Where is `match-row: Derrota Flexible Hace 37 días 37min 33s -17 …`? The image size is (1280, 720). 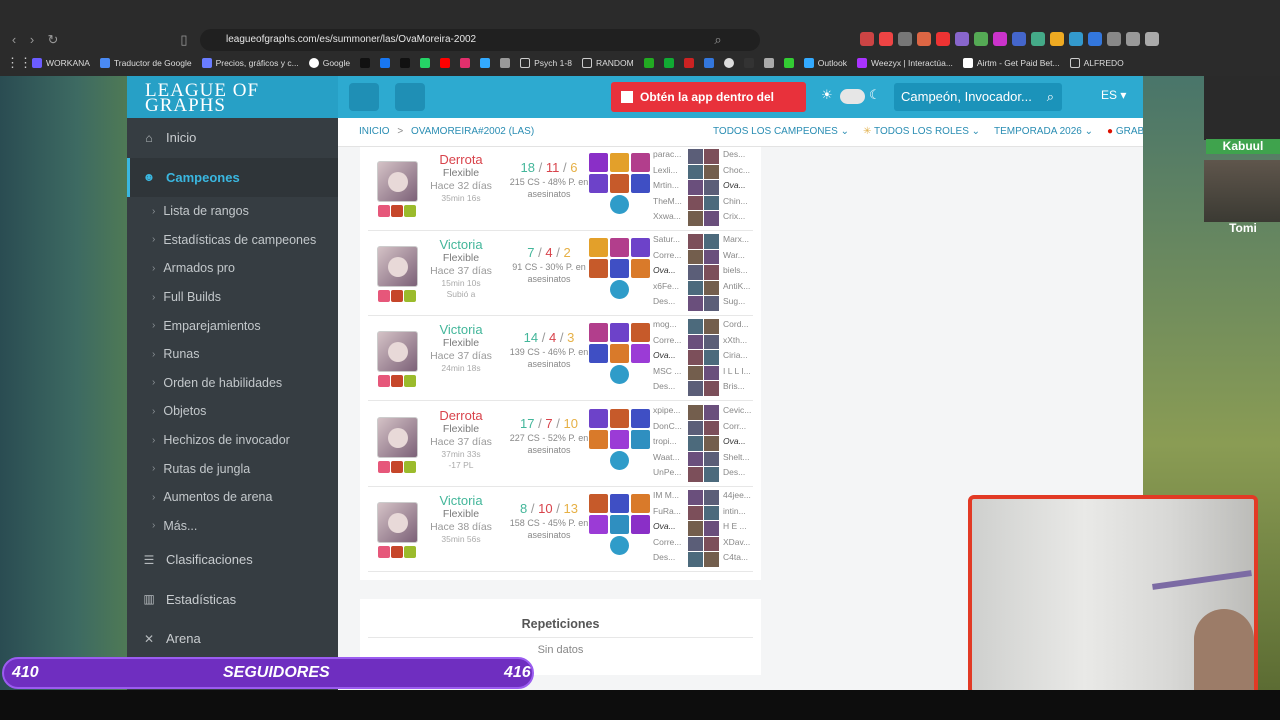
match-row: Derrota Flexible Hace 37 días 37min 33s -17 … is located at coordinates (560, 445).